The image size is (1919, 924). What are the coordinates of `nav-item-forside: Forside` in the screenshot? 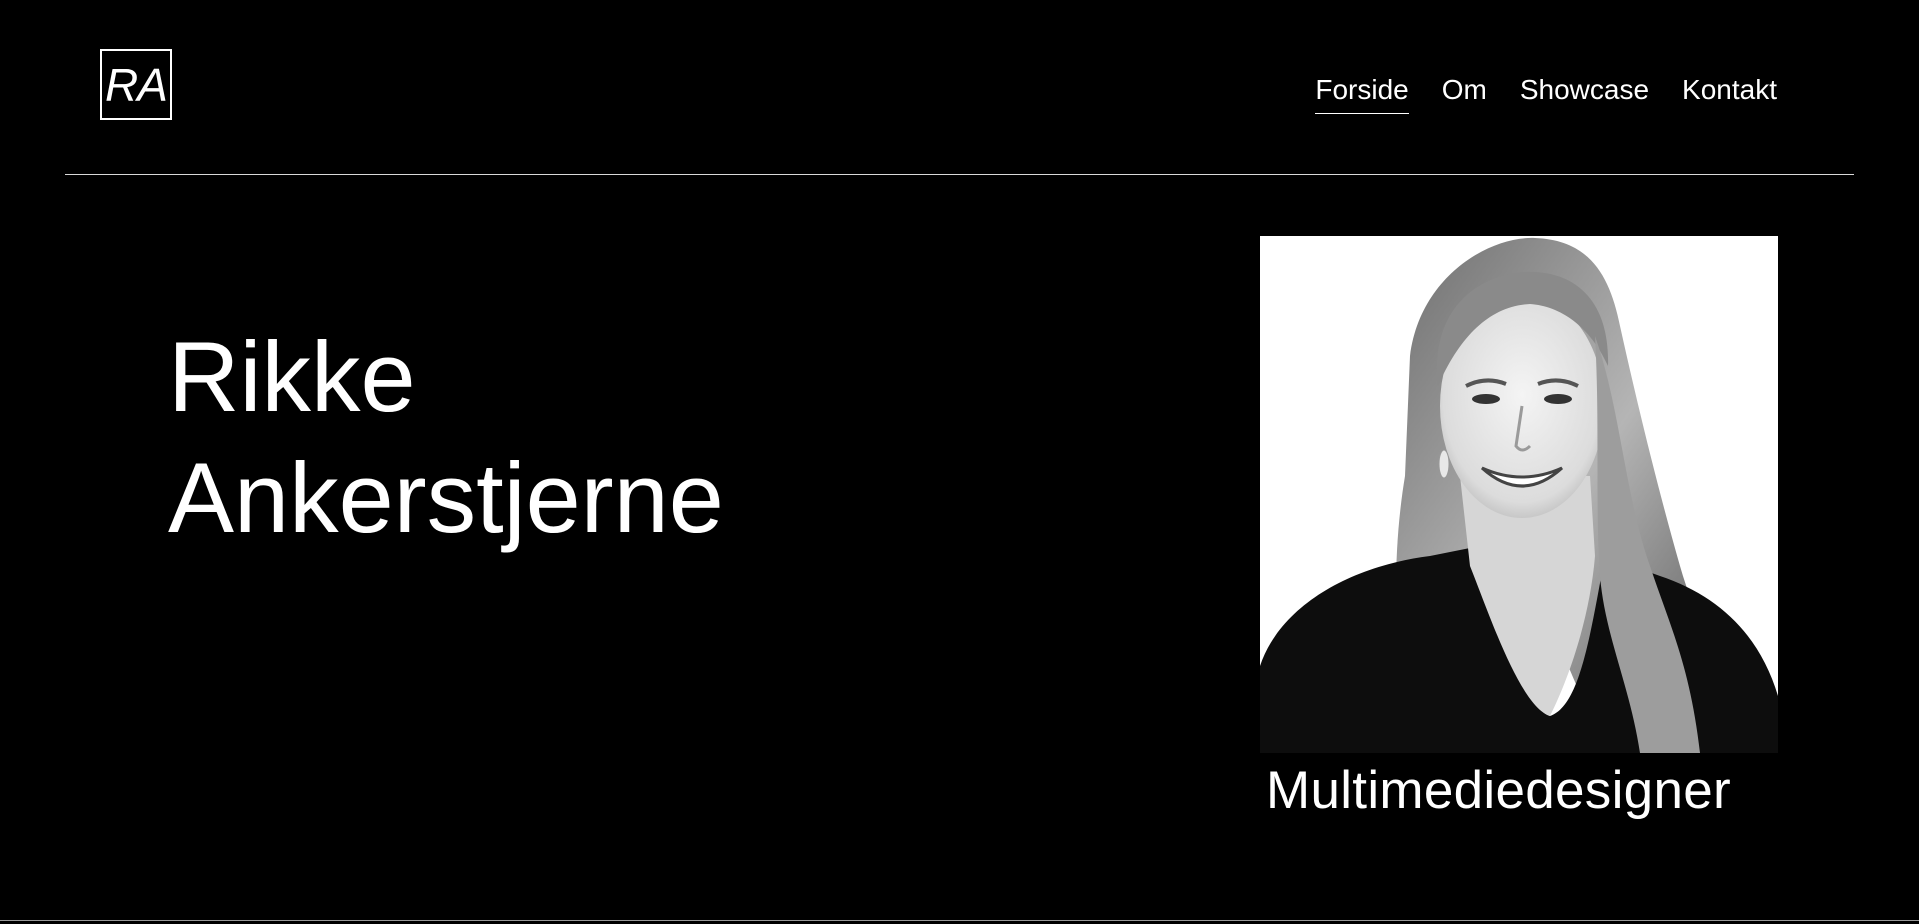 It's located at (1362, 93).